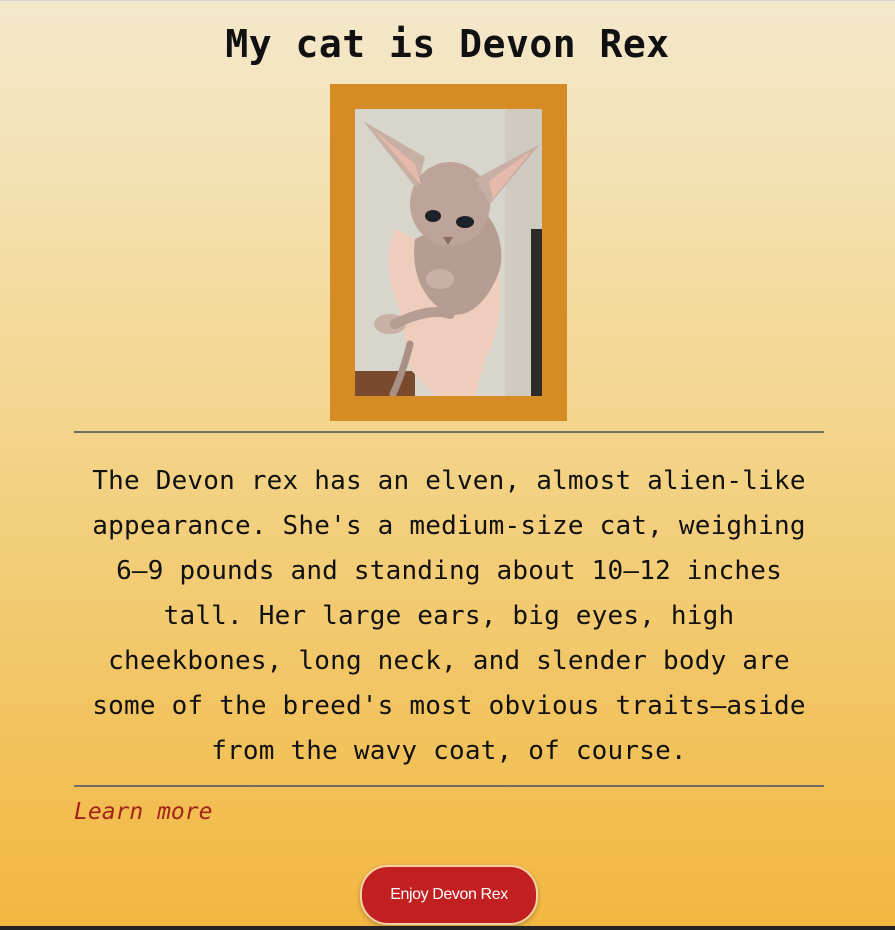 This screenshot has width=895, height=930. What do you see at coordinates (449, 895) in the screenshot?
I see `enjoy-devon-rex-button: Enjoy Devon Rex` at bounding box center [449, 895].